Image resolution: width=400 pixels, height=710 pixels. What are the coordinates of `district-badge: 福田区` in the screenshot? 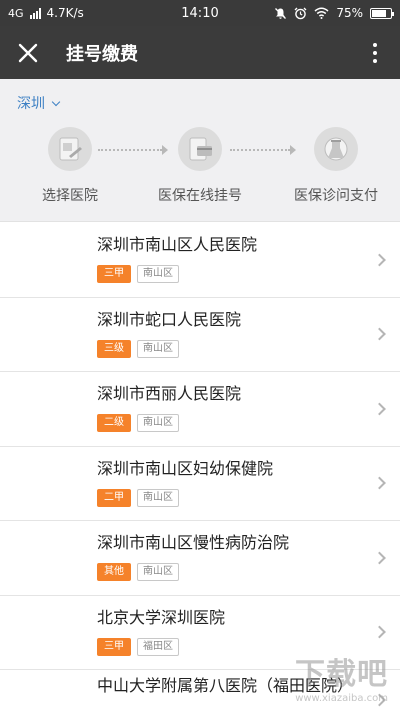 It's located at (158, 646).